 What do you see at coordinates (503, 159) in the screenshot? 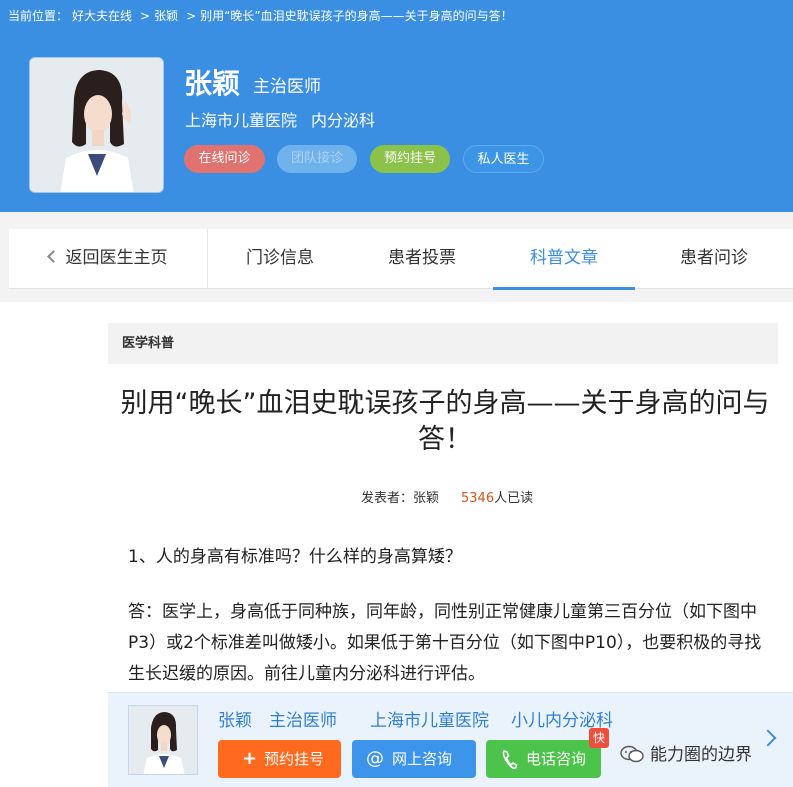
I see `private-doctor-button: 私人医生` at bounding box center [503, 159].